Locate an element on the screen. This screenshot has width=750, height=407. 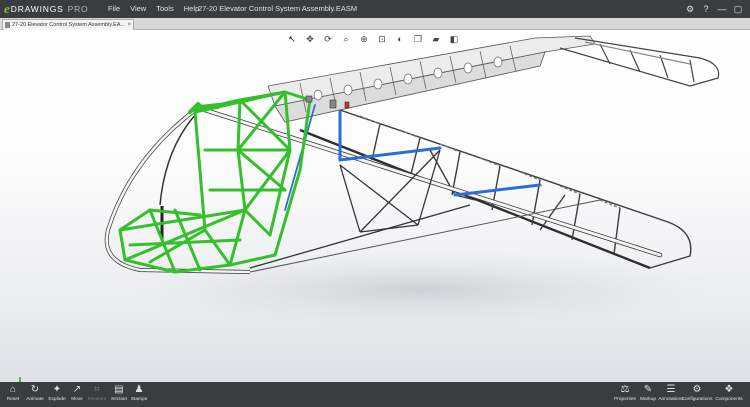
move-icon: ↗ is located at coordinates (77, 389).